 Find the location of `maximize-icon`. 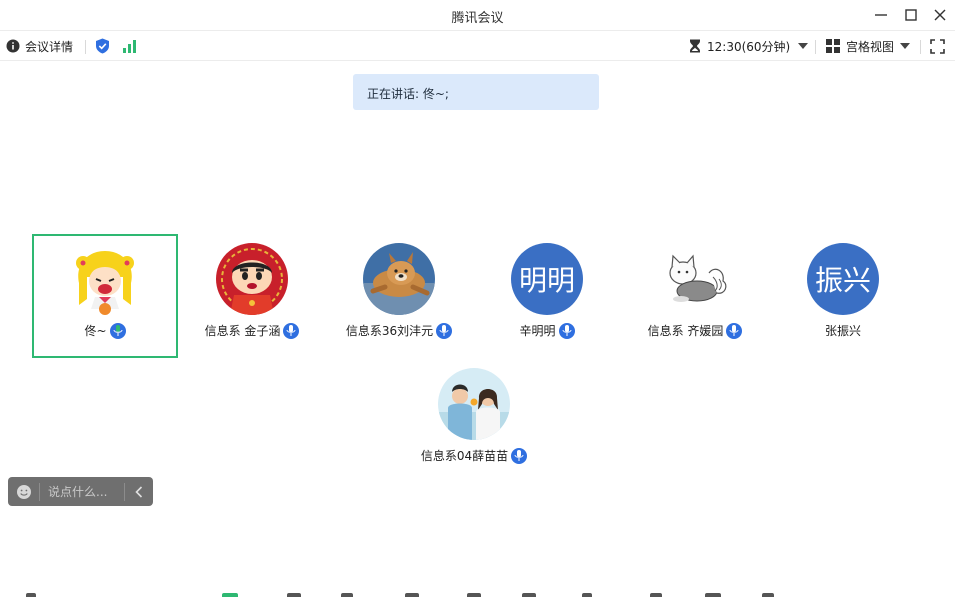

maximize-icon is located at coordinates (911, 15).